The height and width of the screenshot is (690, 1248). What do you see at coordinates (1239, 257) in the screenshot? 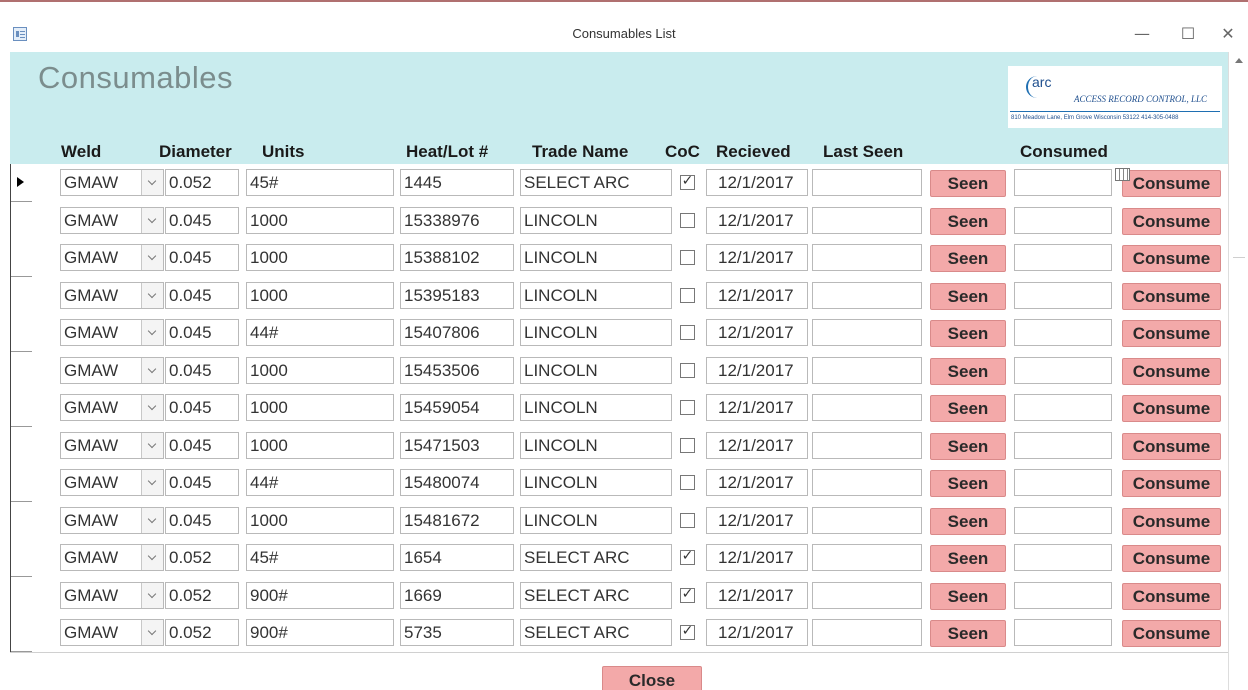
I see `scrollbar-thumb` at bounding box center [1239, 257].